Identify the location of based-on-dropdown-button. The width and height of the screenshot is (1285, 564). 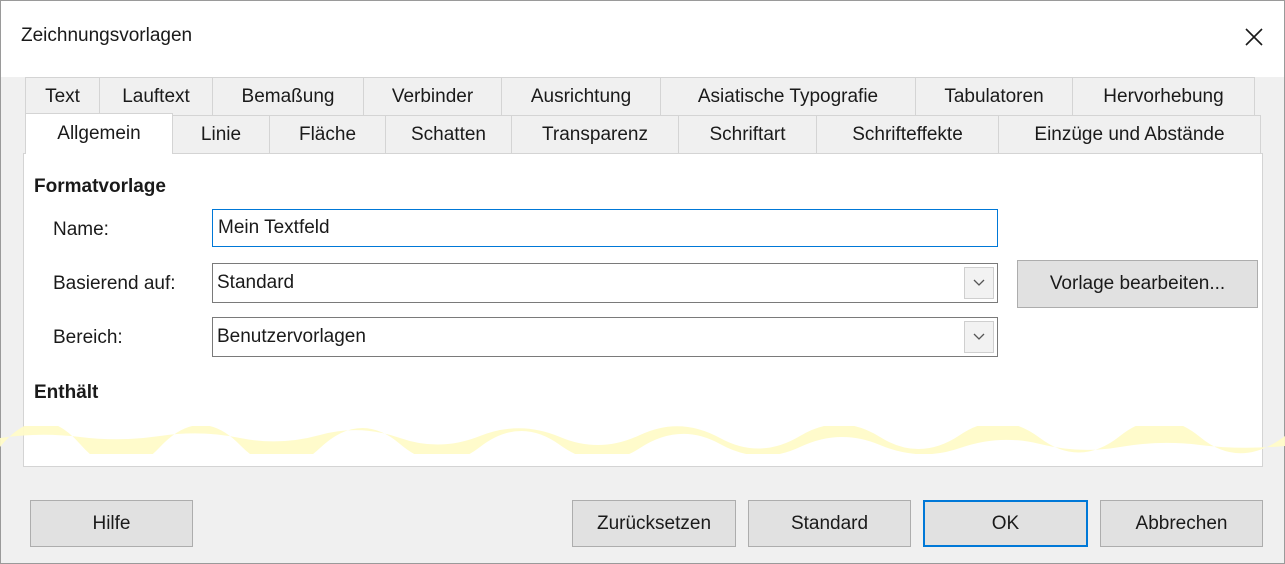
(979, 283).